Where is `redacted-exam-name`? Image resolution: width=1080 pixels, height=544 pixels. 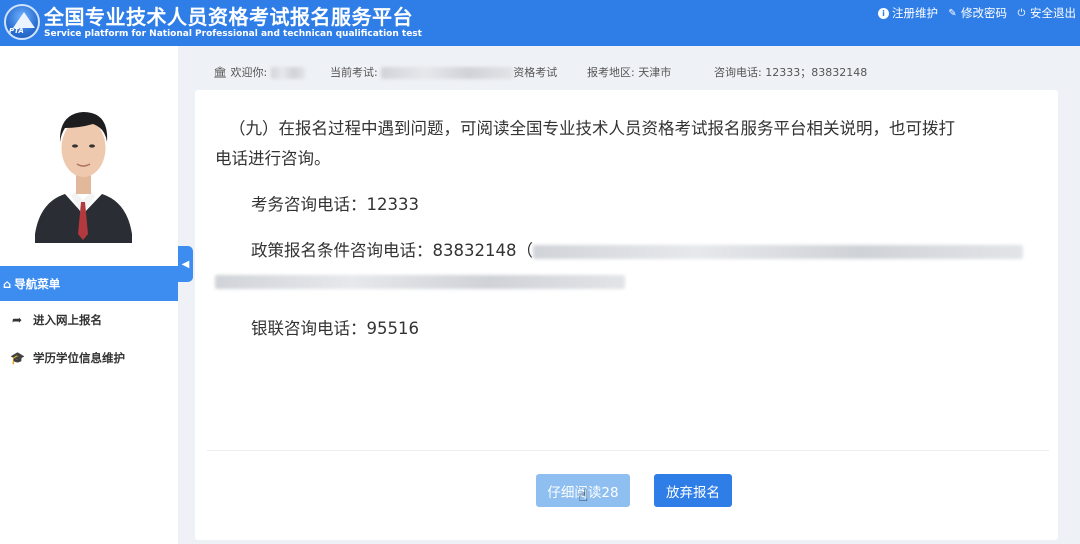 redacted-exam-name is located at coordinates (447, 73).